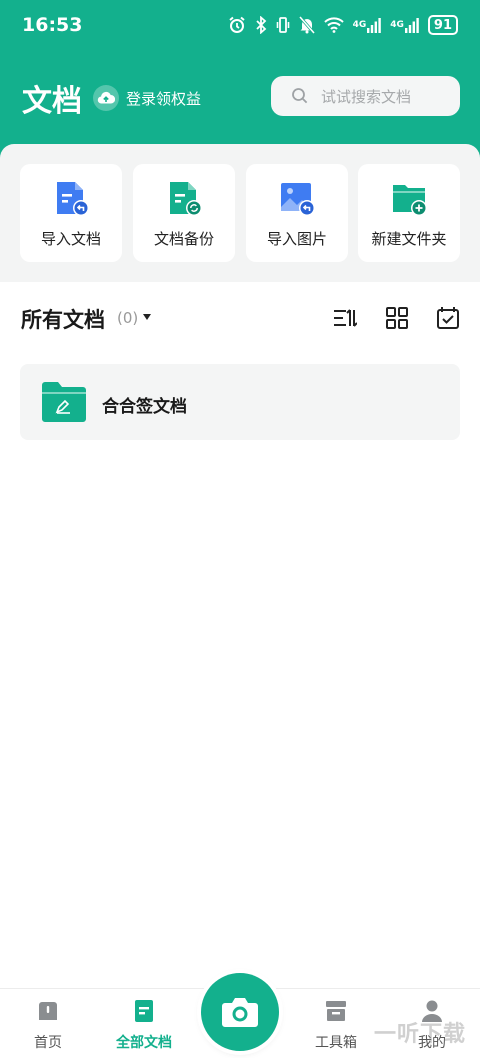 This screenshot has height=1058, width=480. What do you see at coordinates (144, 1026) in the screenshot?
I see `tab-all-documents: 全部文档` at bounding box center [144, 1026].